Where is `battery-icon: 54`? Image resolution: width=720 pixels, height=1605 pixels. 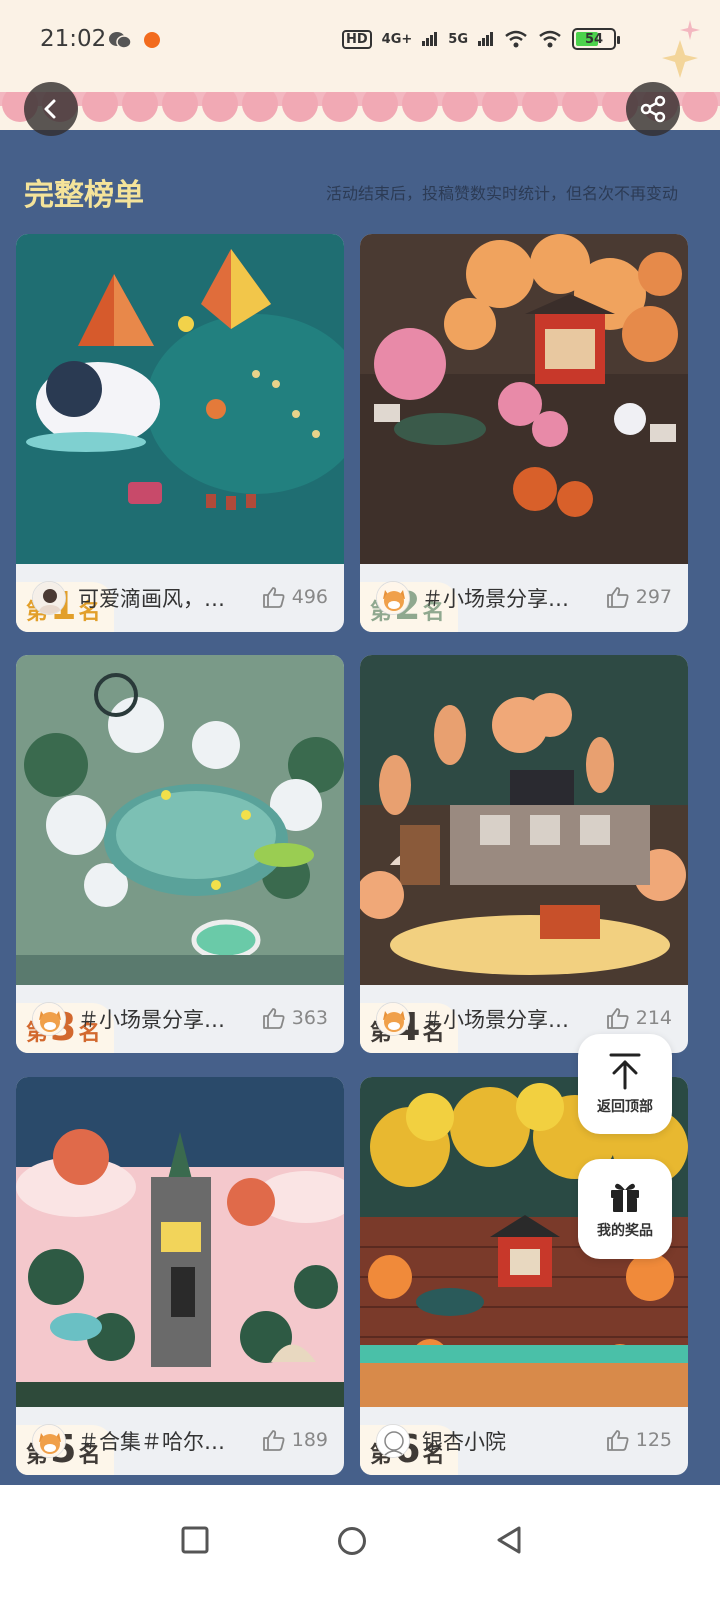 battery-icon: 54 is located at coordinates (596, 39).